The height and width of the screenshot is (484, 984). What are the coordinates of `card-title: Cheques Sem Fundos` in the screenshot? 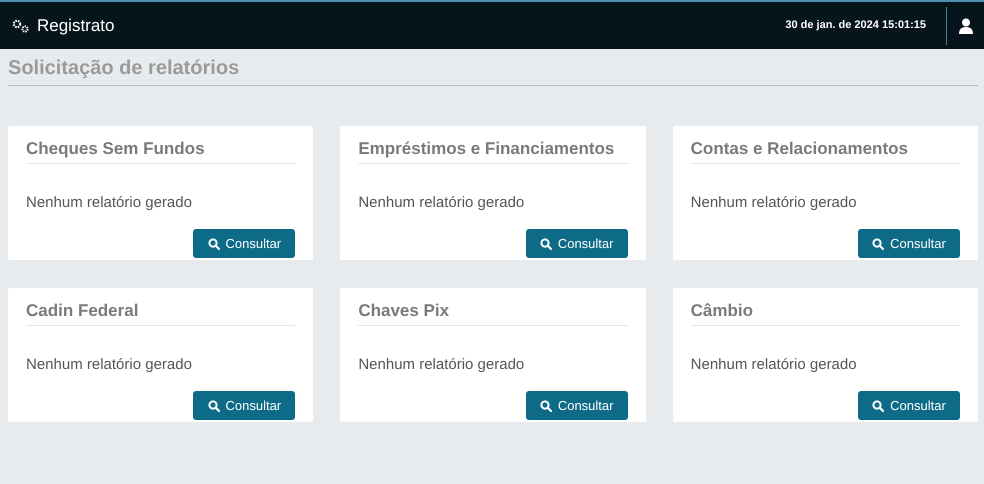 It's located at (161, 151).